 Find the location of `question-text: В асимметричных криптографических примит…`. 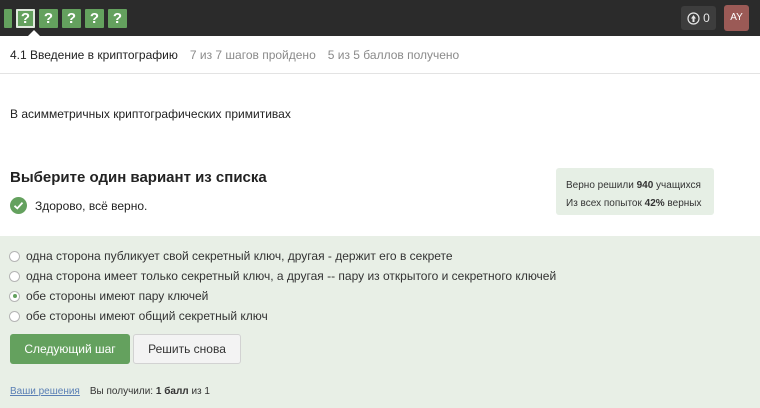

question-text: В асимметричных криптографических примит… is located at coordinates (150, 114).